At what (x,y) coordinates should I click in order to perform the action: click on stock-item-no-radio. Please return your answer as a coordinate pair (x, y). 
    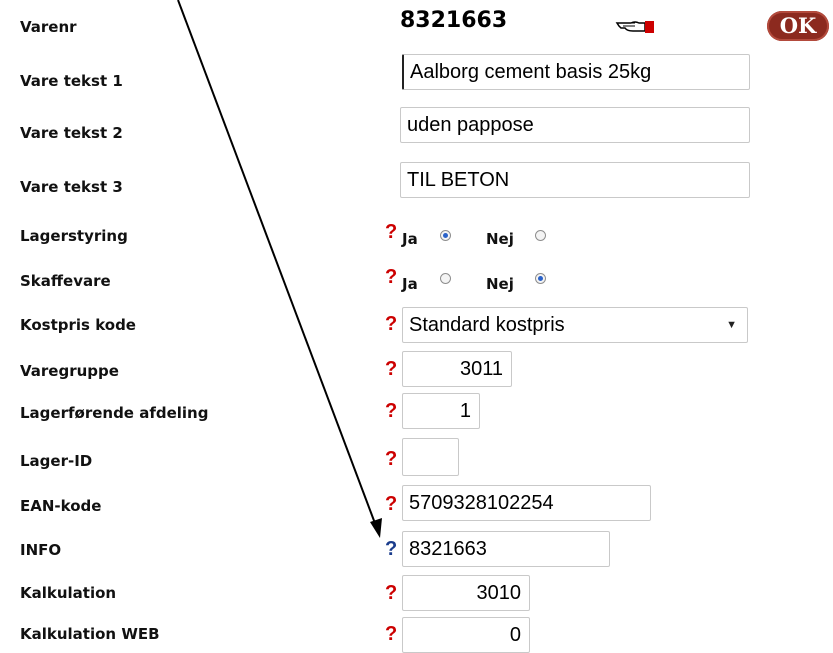
    Looking at the image, I should click on (540, 278).